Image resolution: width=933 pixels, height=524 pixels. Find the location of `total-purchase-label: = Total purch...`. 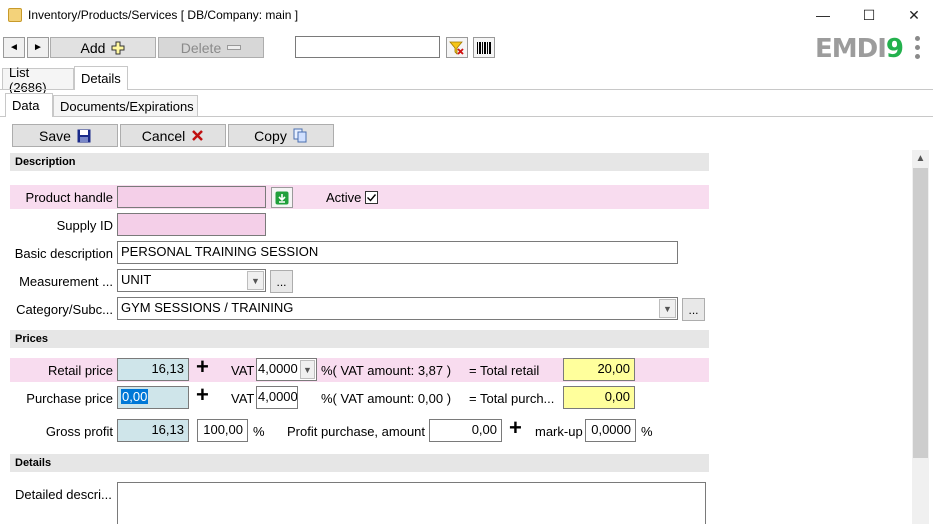

total-purchase-label: = Total purch... is located at coordinates (512, 398).